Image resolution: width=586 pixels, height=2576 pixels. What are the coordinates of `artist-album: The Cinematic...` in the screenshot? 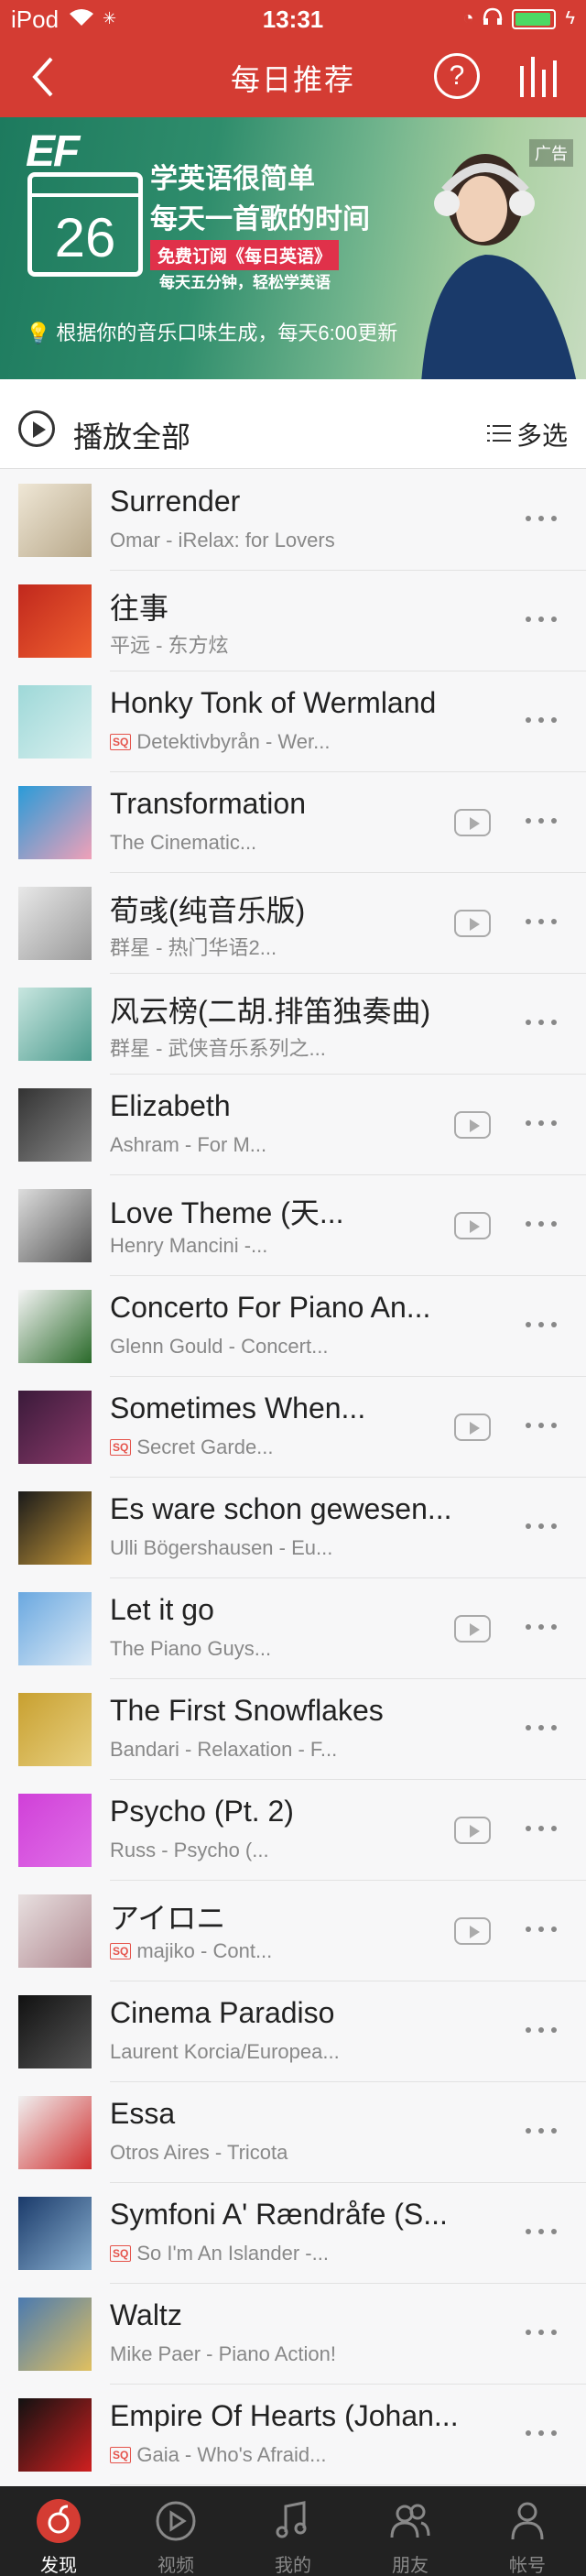 It's located at (184, 843).